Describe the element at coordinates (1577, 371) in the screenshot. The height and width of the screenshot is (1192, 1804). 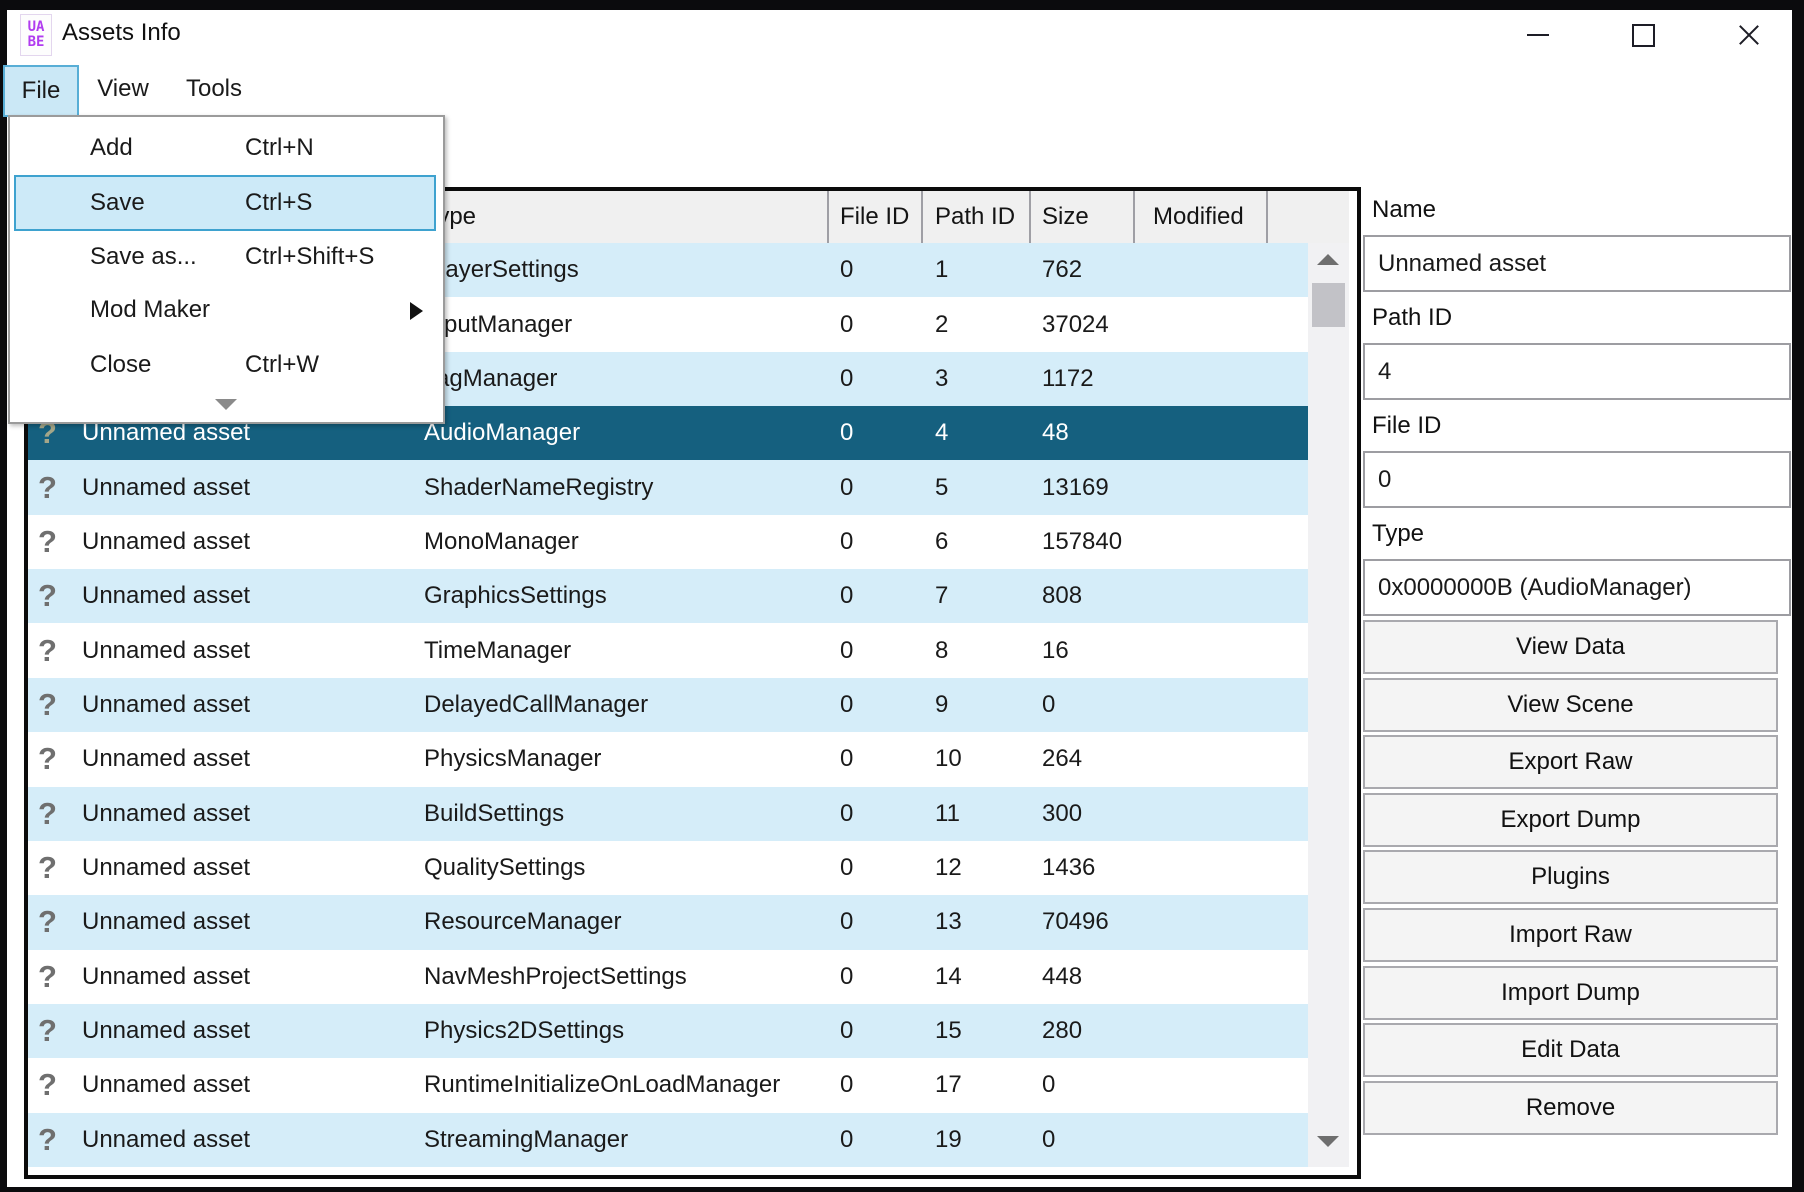
I see `path-id-input: 4` at that location.